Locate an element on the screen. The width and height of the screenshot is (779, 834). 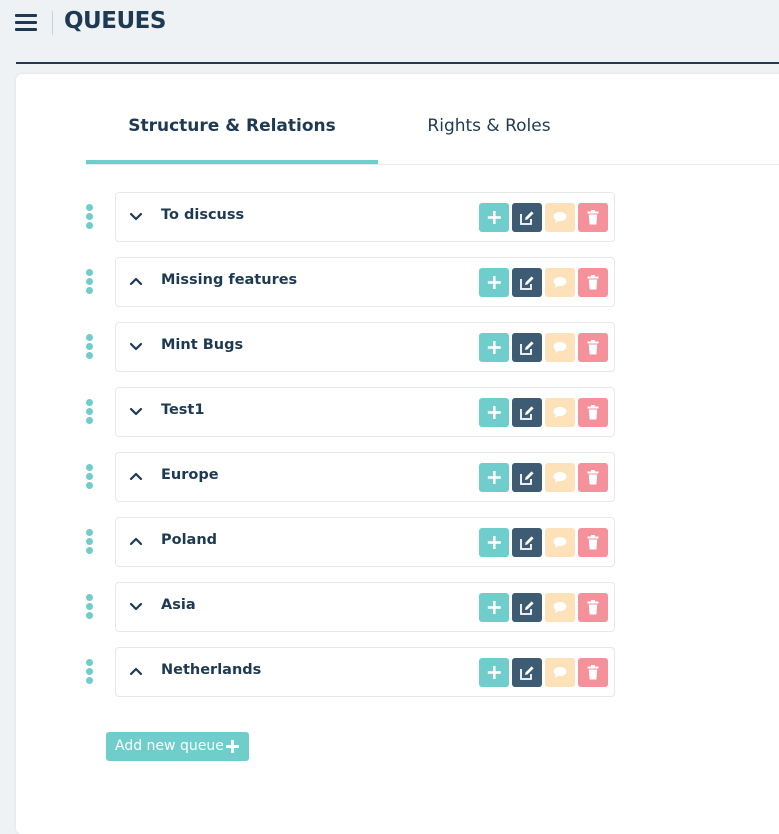
page-title: QUEUES is located at coordinates (115, 21).